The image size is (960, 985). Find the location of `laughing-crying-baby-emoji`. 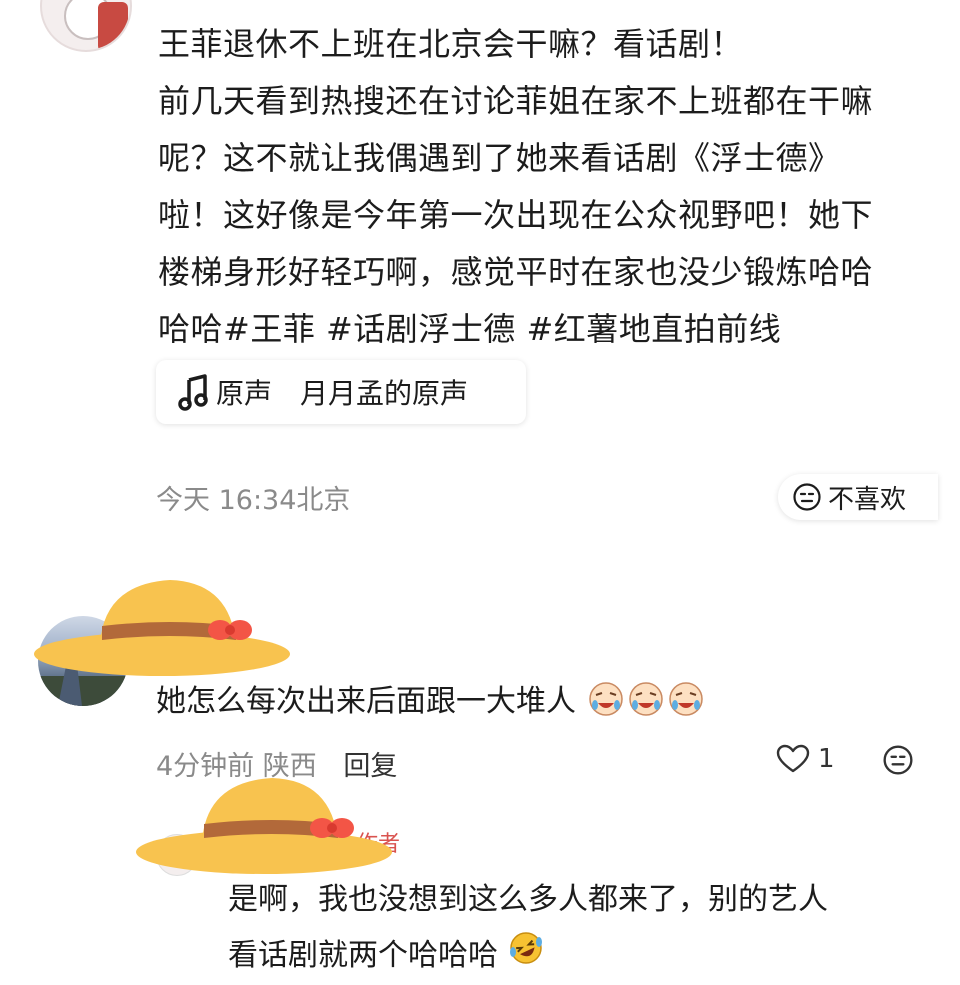

laughing-crying-baby-emoji is located at coordinates (646, 703).